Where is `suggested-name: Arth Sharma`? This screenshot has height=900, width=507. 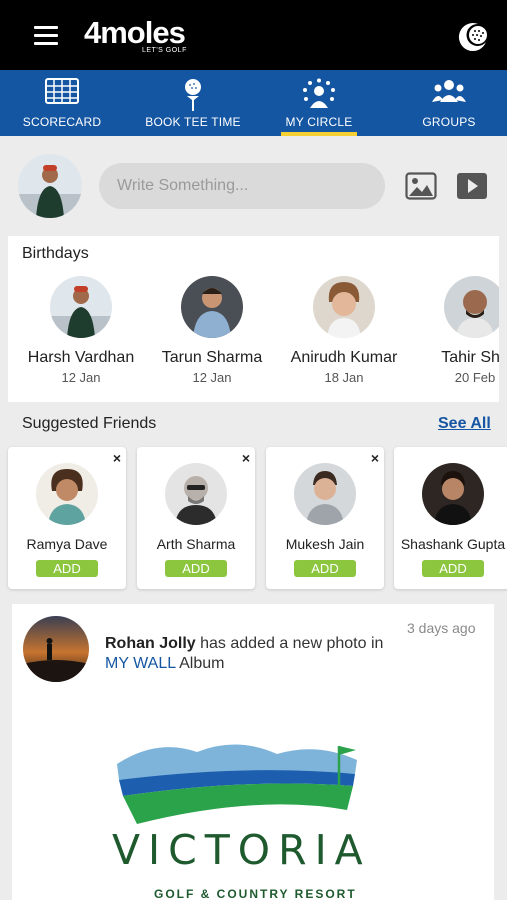
suggested-name: Arth Sharma is located at coordinates (196, 544).